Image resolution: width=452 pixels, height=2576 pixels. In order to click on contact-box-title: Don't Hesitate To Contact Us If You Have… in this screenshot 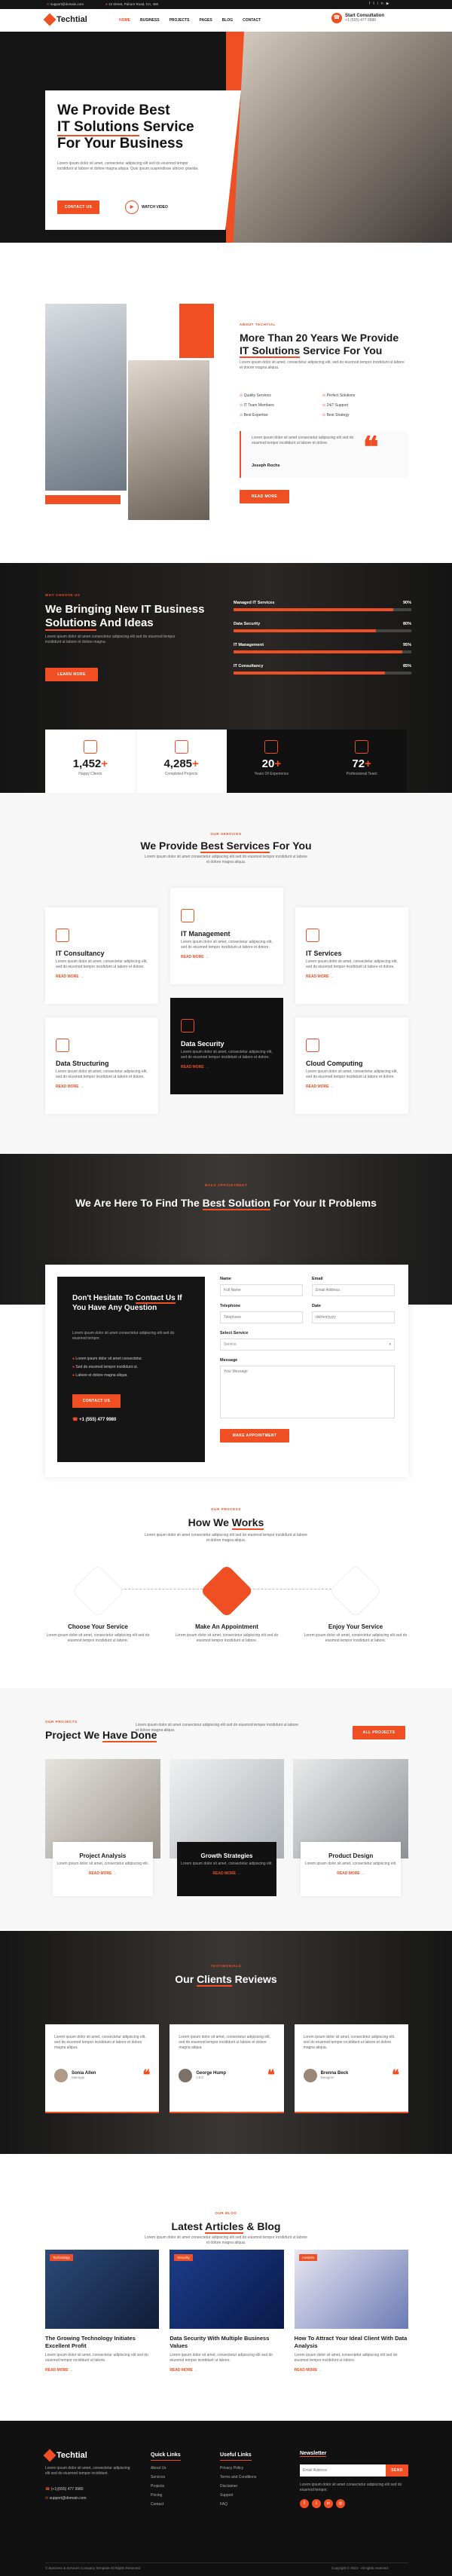, I will do `click(127, 1303)`.